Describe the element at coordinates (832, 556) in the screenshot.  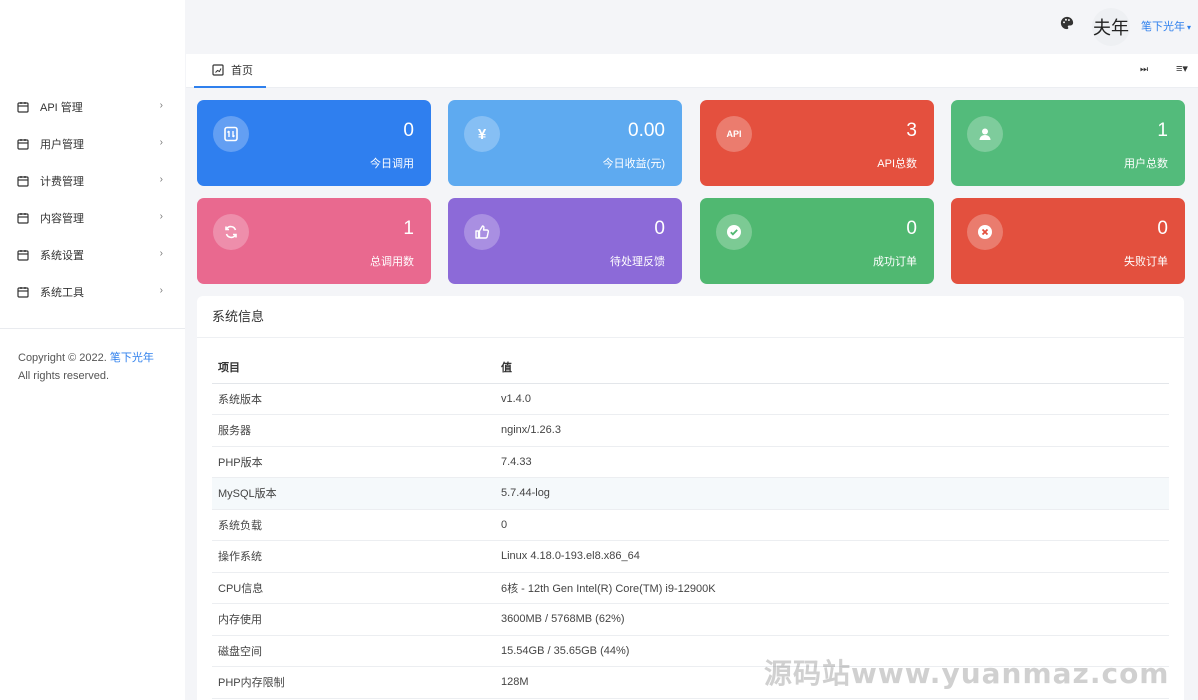
I see `row-value: Linux 4.18.0-193.el8.x86_64` at that location.